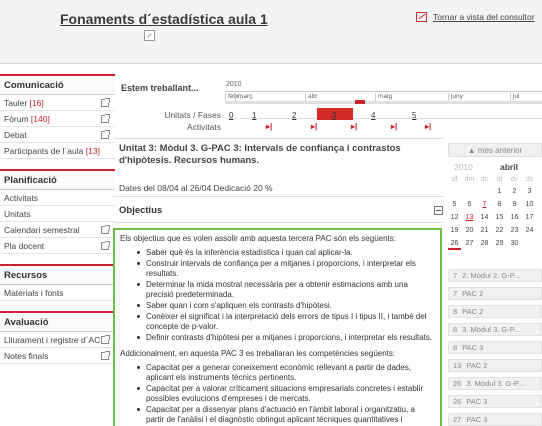 The image size is (542, 426). I want to click on sidebar-item: Unitats, so click(57, 214).